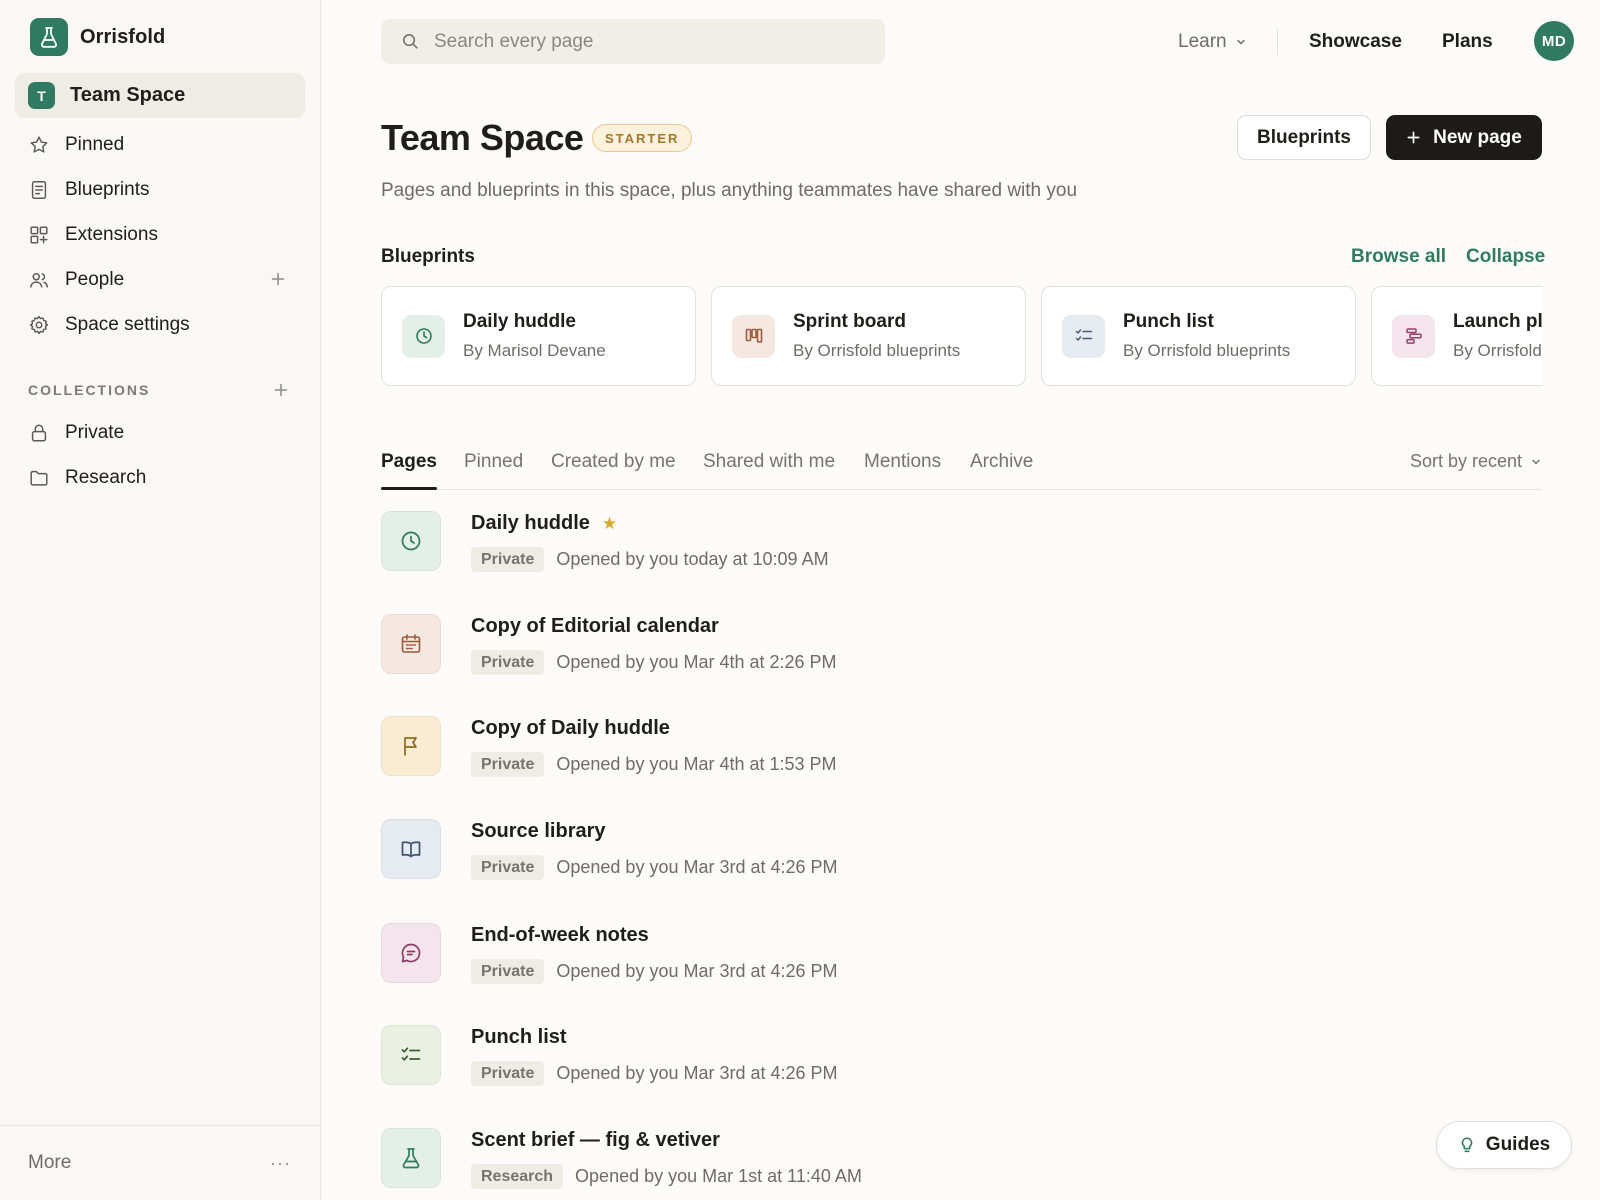 The height and width of the screenshot is (1200, 1600). Describe the element at coordinates (1355, 42) in the screenshot. I see `showcase-link: Showcase` at that location.